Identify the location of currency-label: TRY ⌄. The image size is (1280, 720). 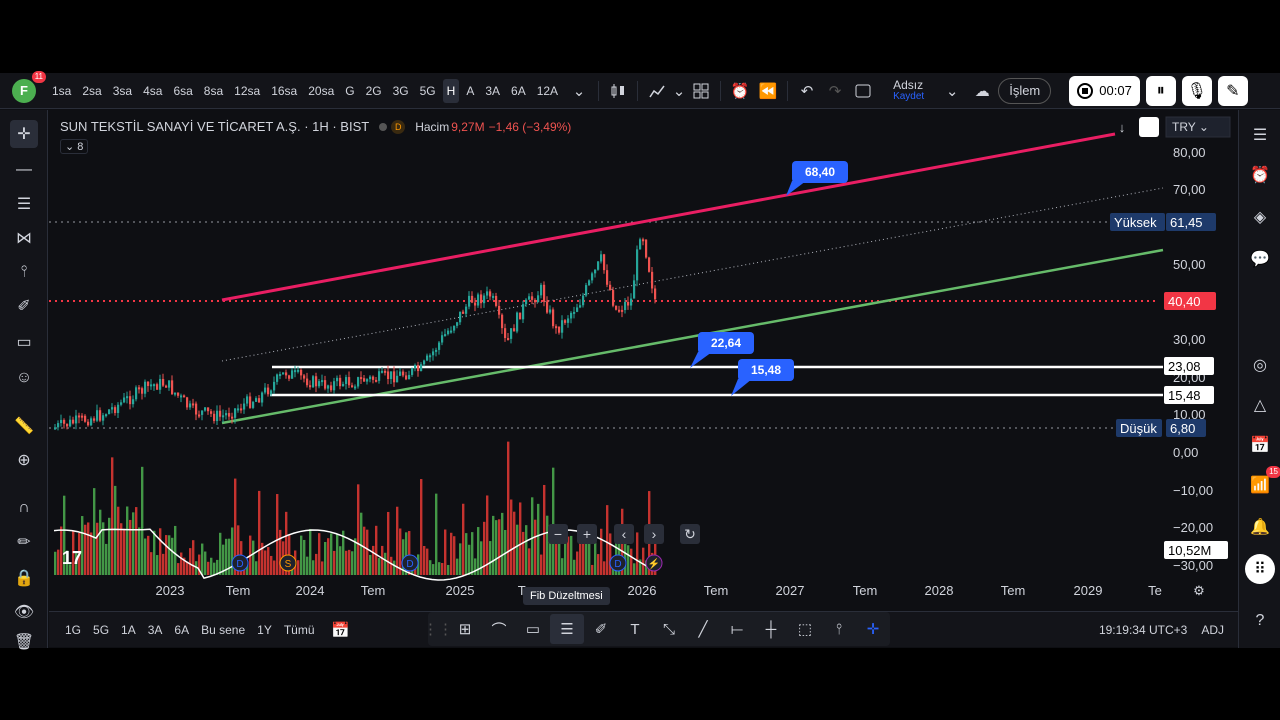
(1190, 127).